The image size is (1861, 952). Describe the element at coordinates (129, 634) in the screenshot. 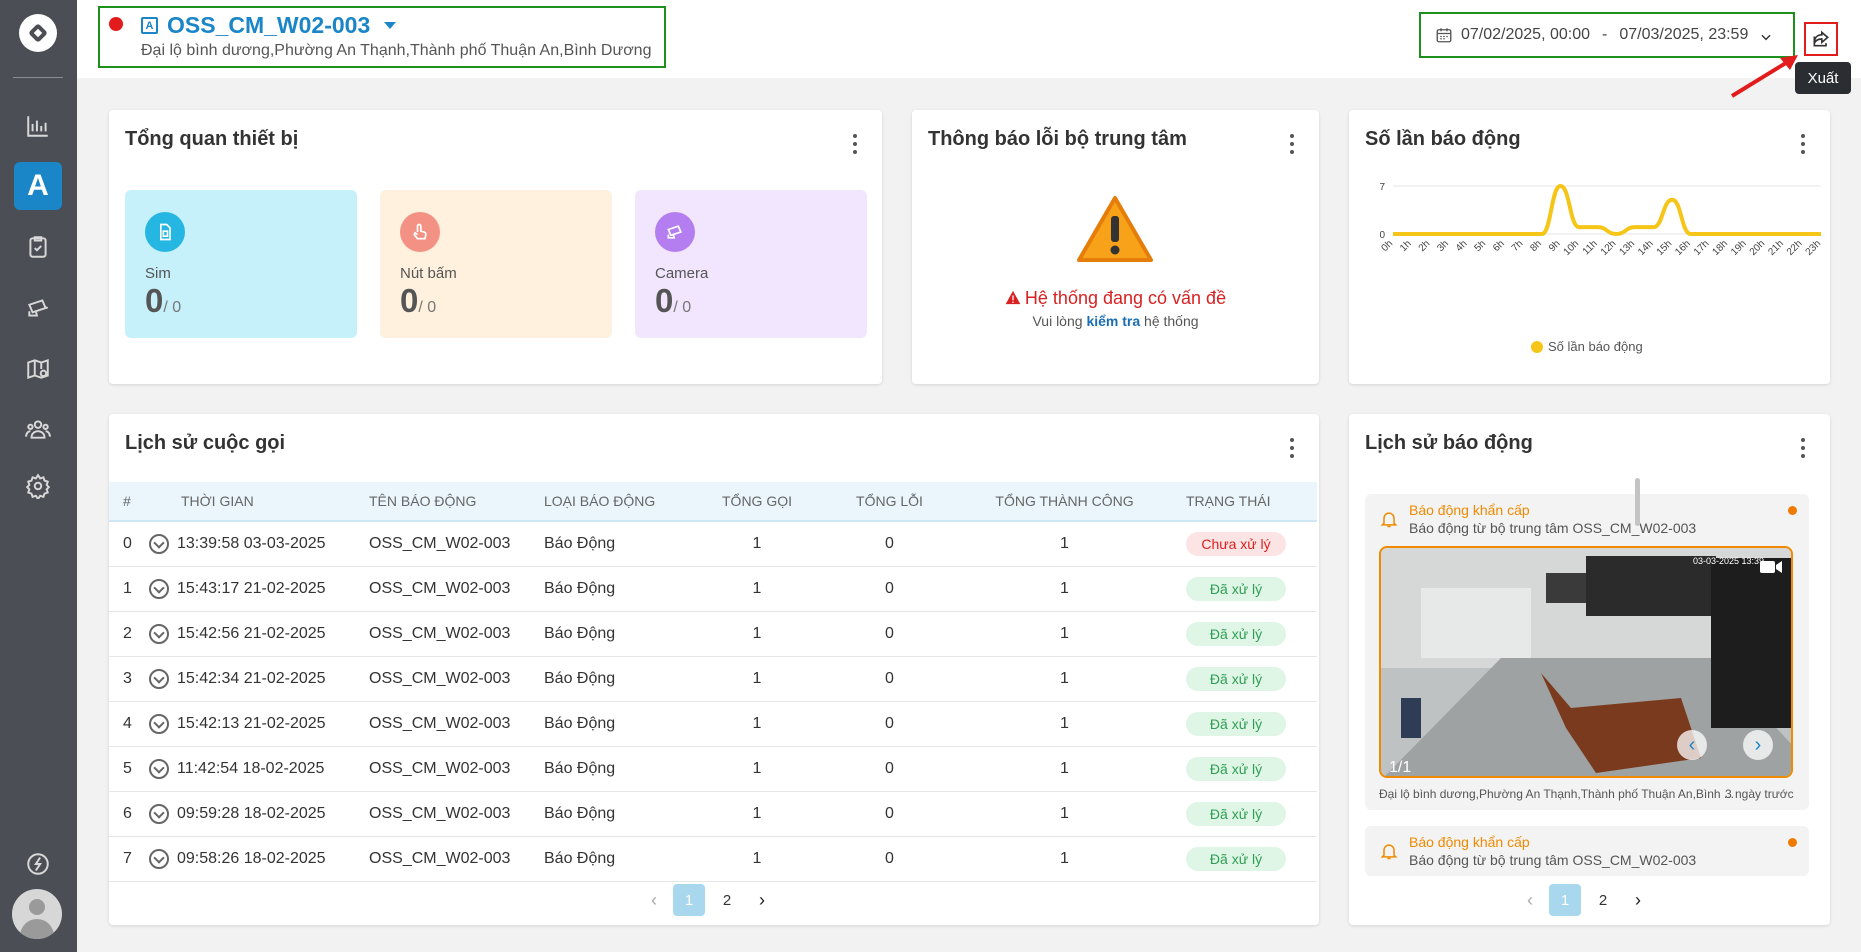

I see `row-number: 2` at that location.